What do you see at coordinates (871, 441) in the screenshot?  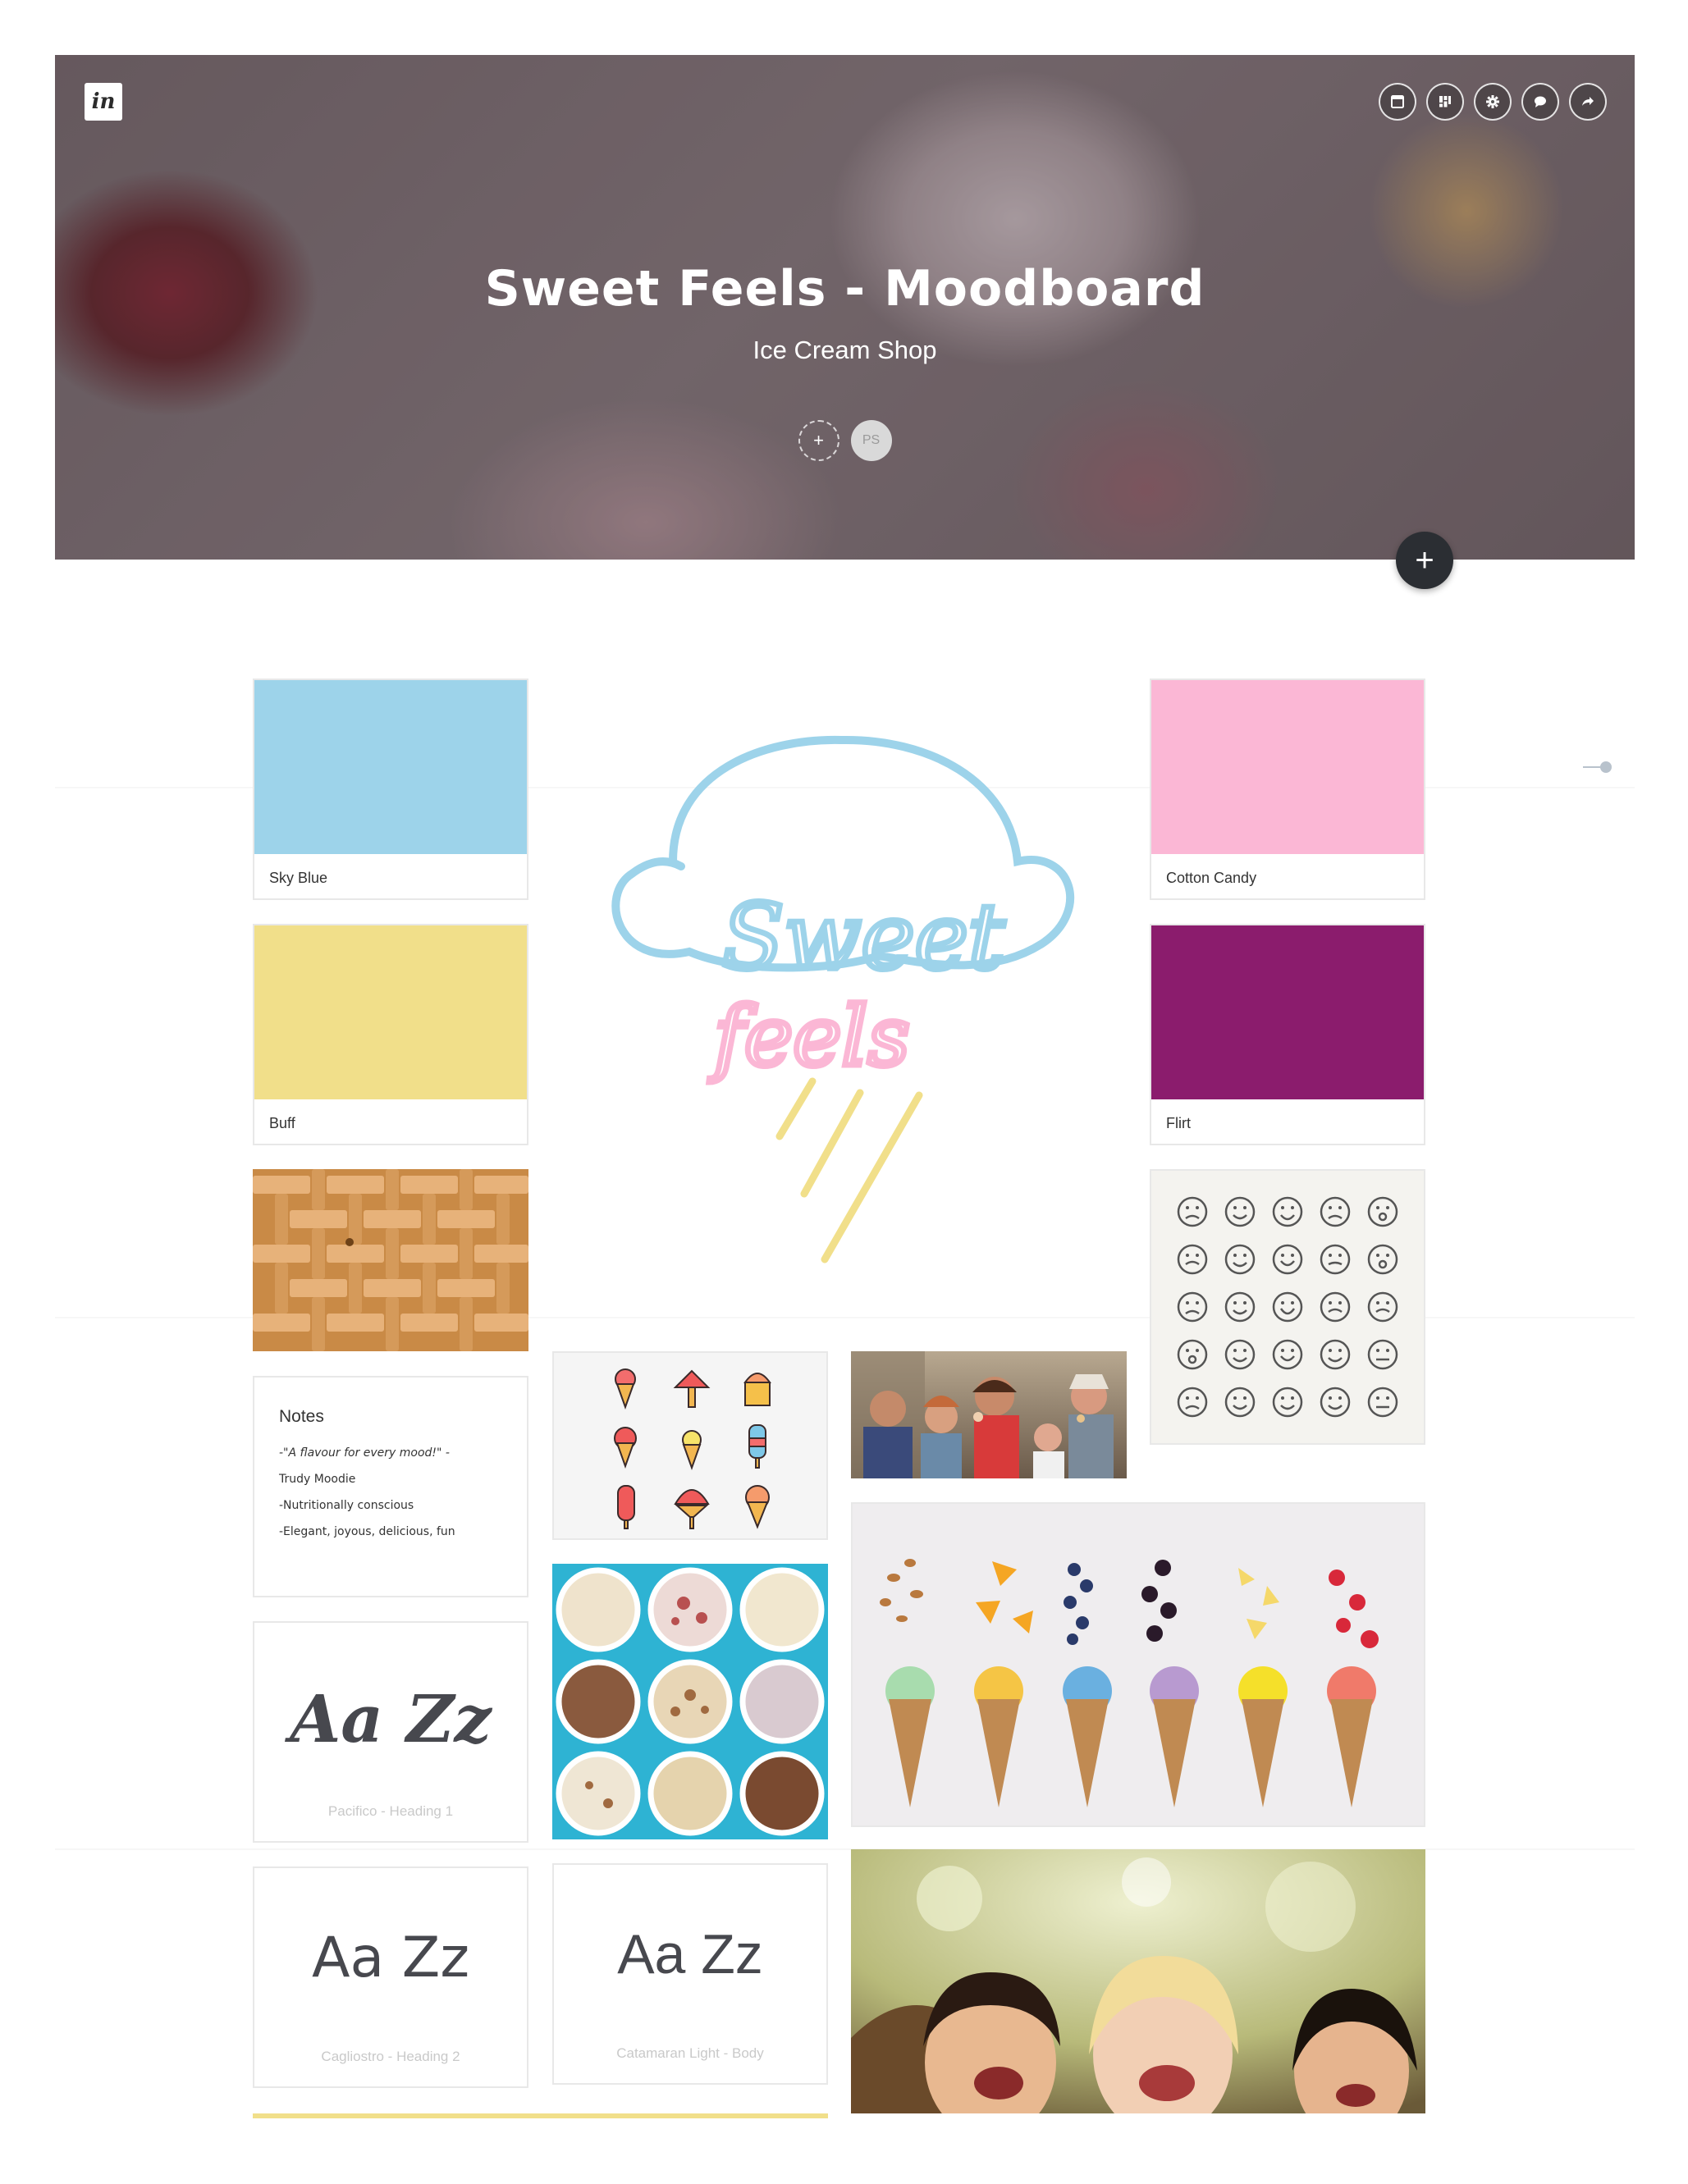 I see `avatar: PS` at bounding box center [871, 441].